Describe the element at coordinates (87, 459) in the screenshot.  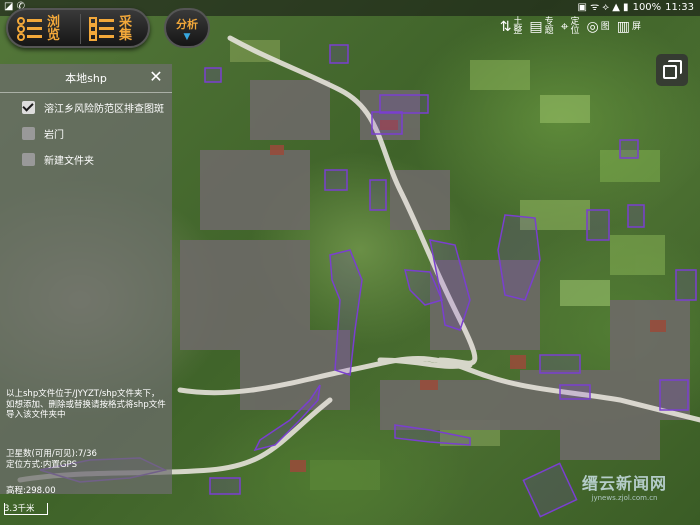
I see `gps-info: 卫星数(可用/可见):7/36 定位方式:内置GPS` at that location.